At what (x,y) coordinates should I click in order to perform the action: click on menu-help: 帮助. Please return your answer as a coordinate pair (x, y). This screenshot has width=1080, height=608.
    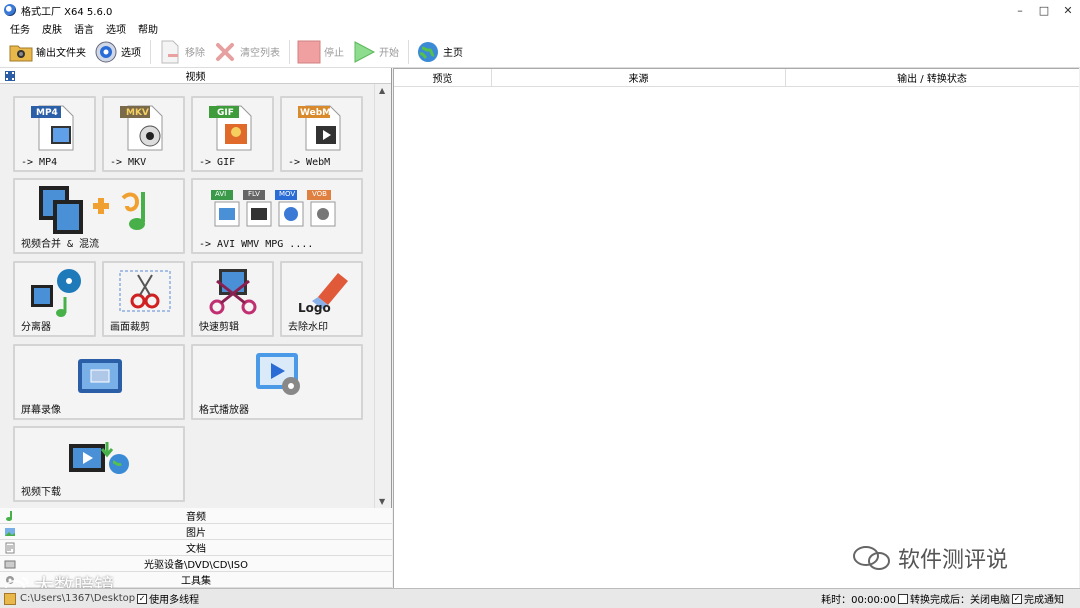
    Looking at the image, I should click on (148, 28).